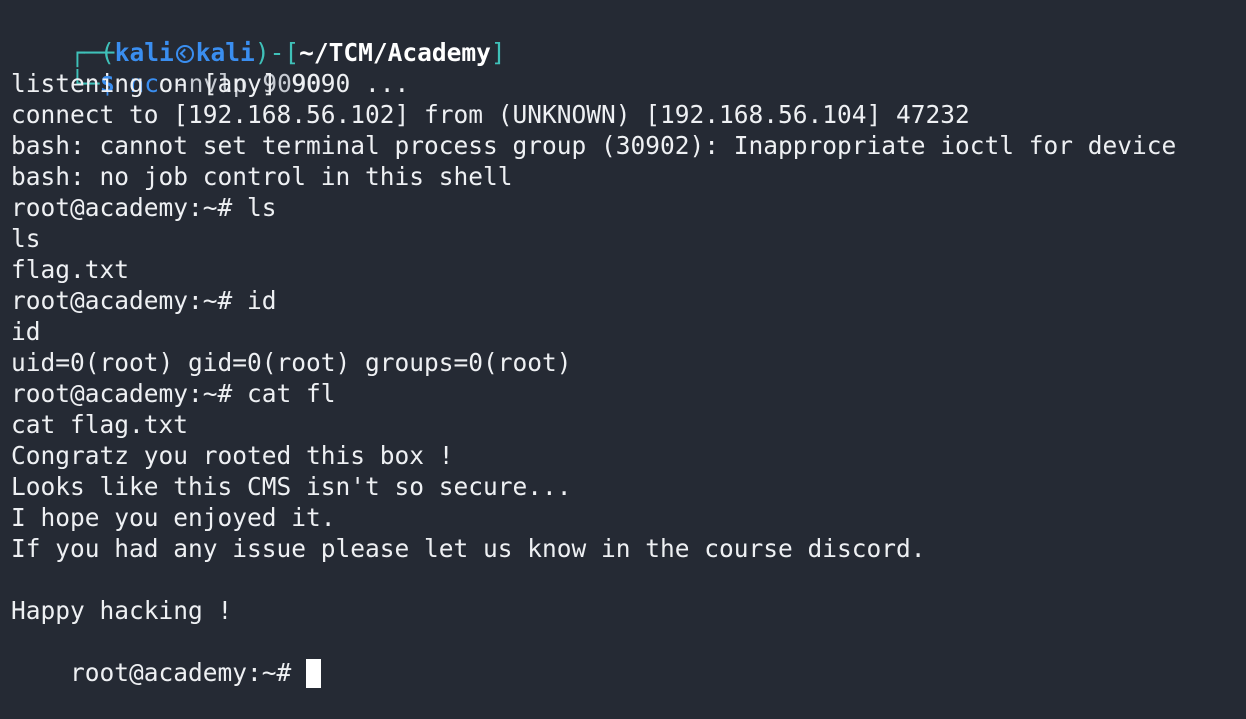  Describe the element at coordinates (314, 673) in the screenshot. I see `block-cursor` at that location.